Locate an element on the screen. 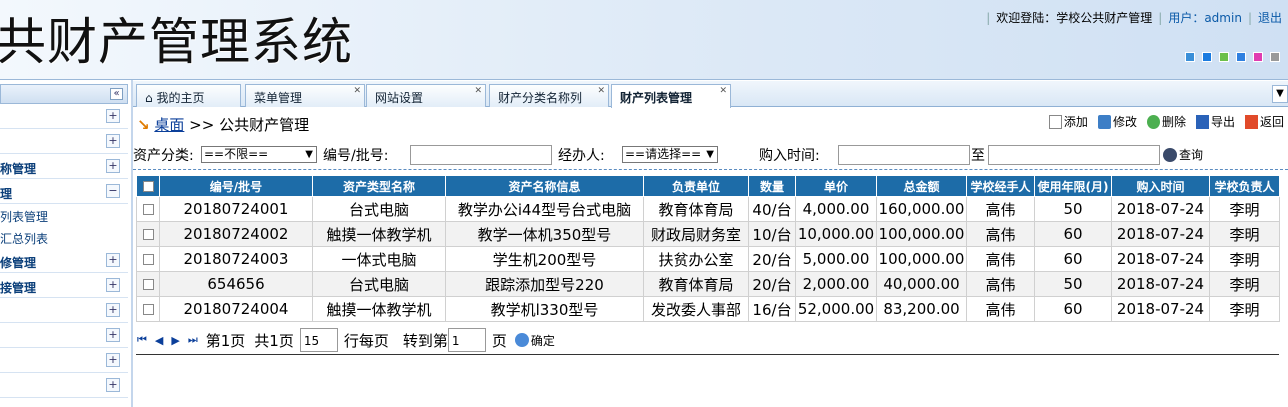 The width and height of the screenshot is (1288, 407). date-start-input is located at coordinates (904, 155).